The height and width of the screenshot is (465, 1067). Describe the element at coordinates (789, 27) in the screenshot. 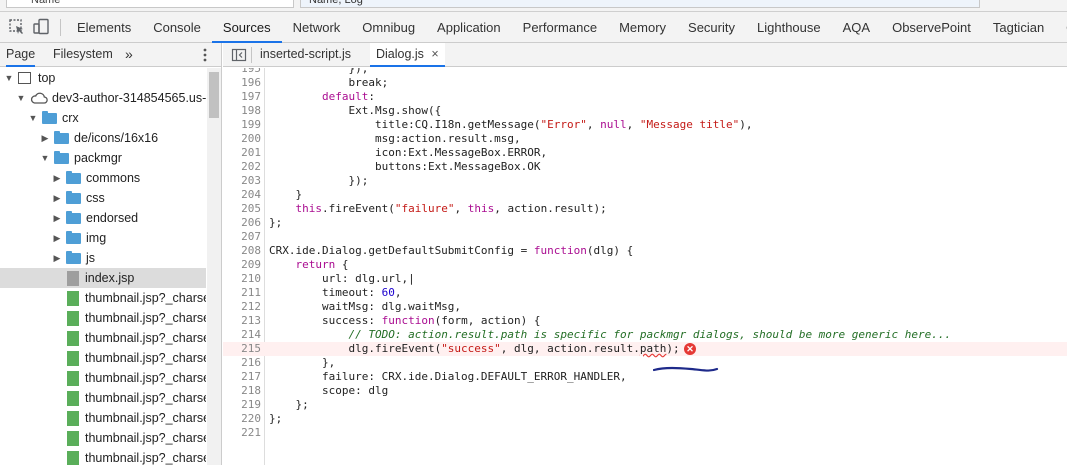

I see `tab-lighthouse: Lighthouse` at that location.